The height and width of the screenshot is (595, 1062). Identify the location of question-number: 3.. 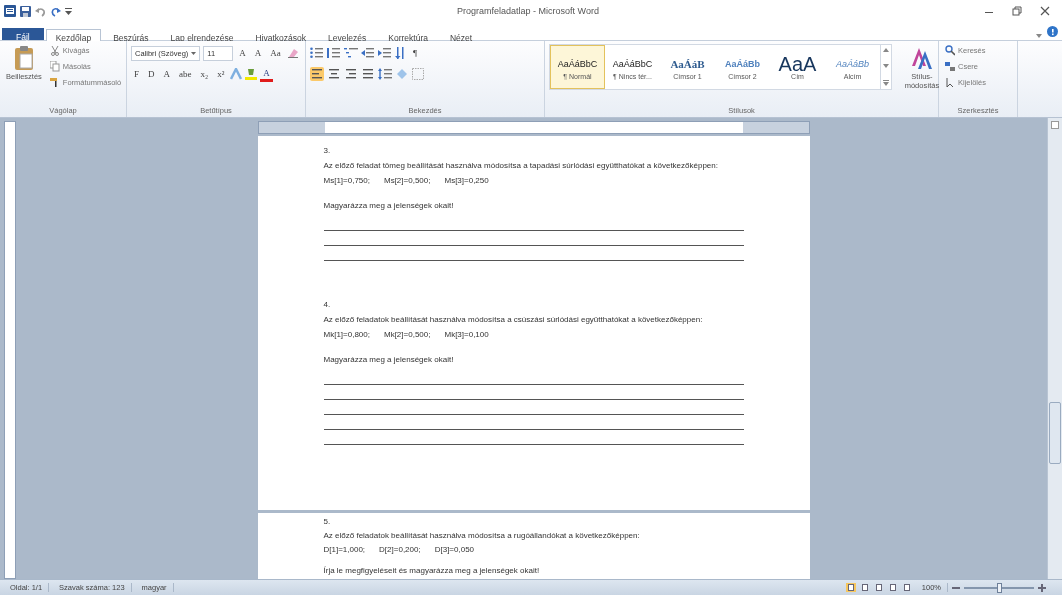
(327, 151).